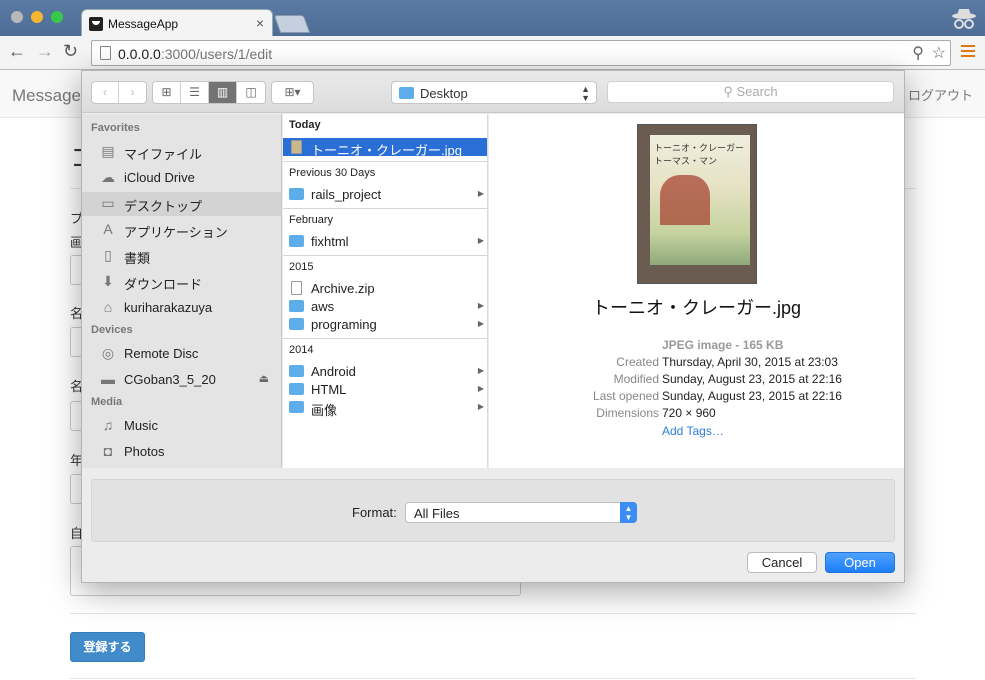 The height and width of the screenshot is (680, 985). Describe the element at coordinates (170, 379) in the screenshot. I see `sidebar-item-label: CGoban3_5_20` at that location.